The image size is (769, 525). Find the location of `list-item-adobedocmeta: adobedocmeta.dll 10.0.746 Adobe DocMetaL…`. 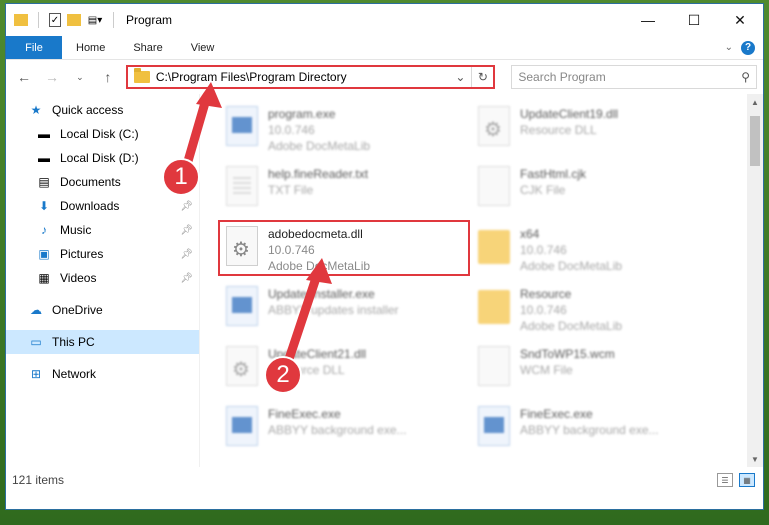

list-item-adobedocmeta: adobedocmeta.dll 10.0.746 Adobe DocMetaL… is located at coordinates (344, 248).